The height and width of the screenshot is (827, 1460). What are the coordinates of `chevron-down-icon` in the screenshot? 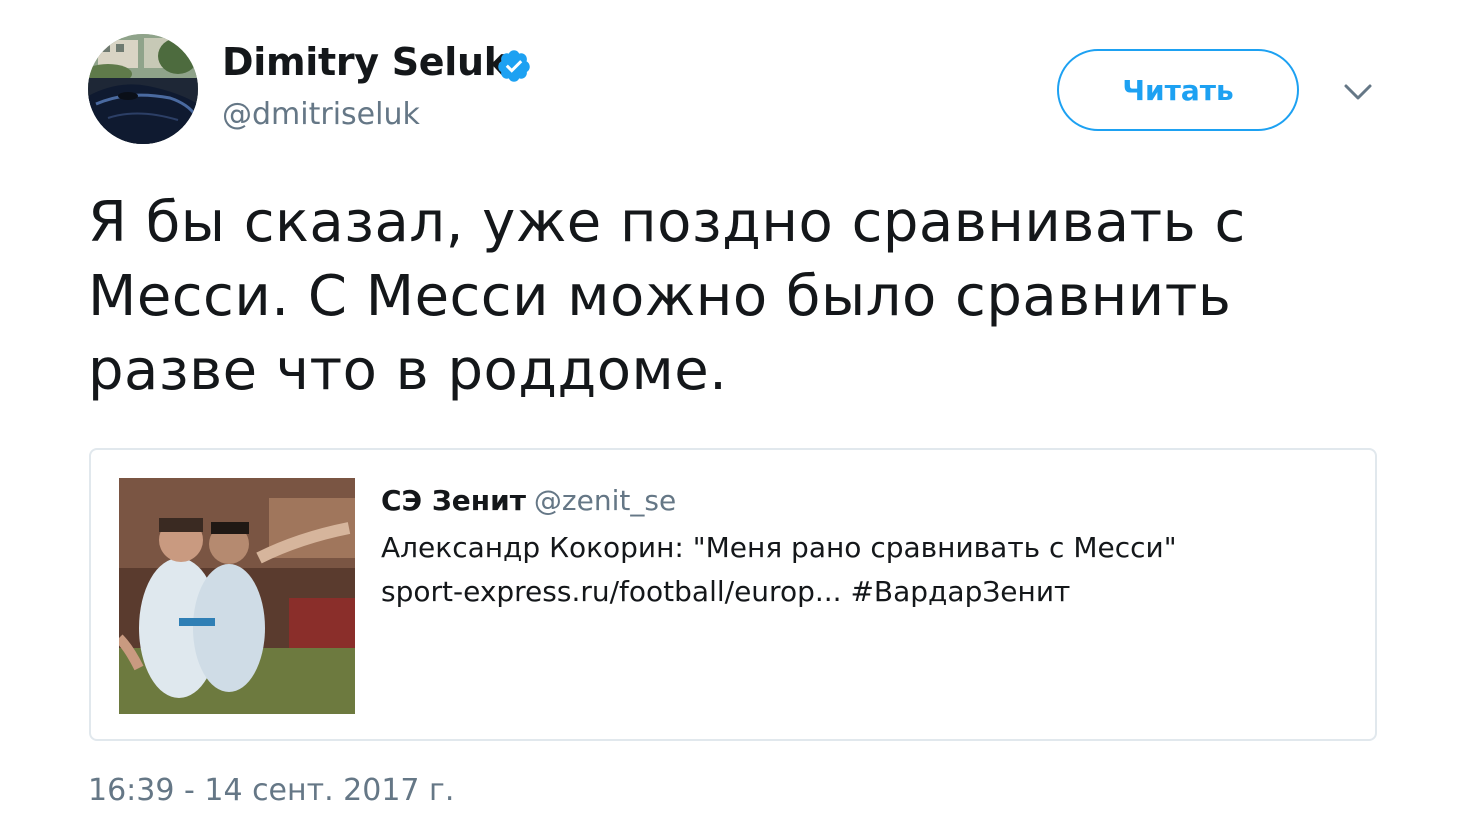 It's located at (1358, 93).